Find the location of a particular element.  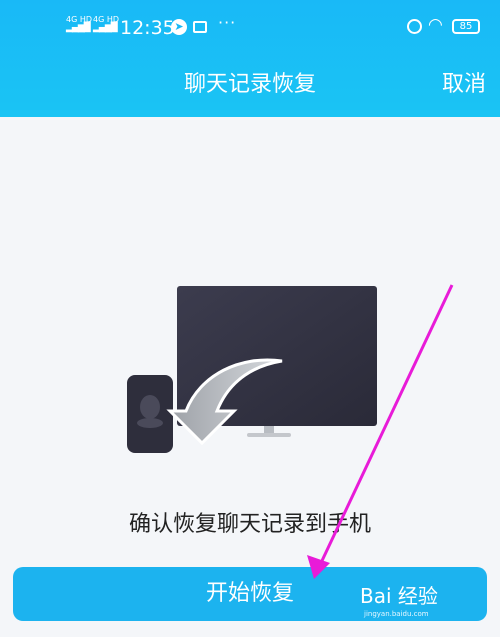

phone-icon is located at coordinates (150, 414).